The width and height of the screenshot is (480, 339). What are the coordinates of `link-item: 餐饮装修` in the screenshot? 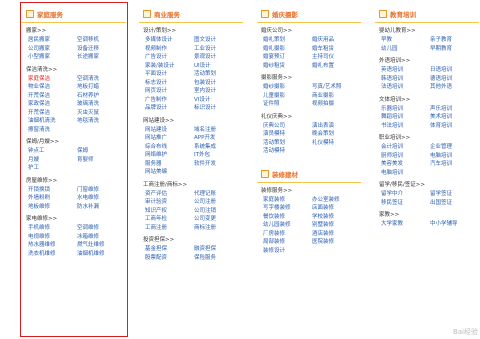 It's located at (287, 217).